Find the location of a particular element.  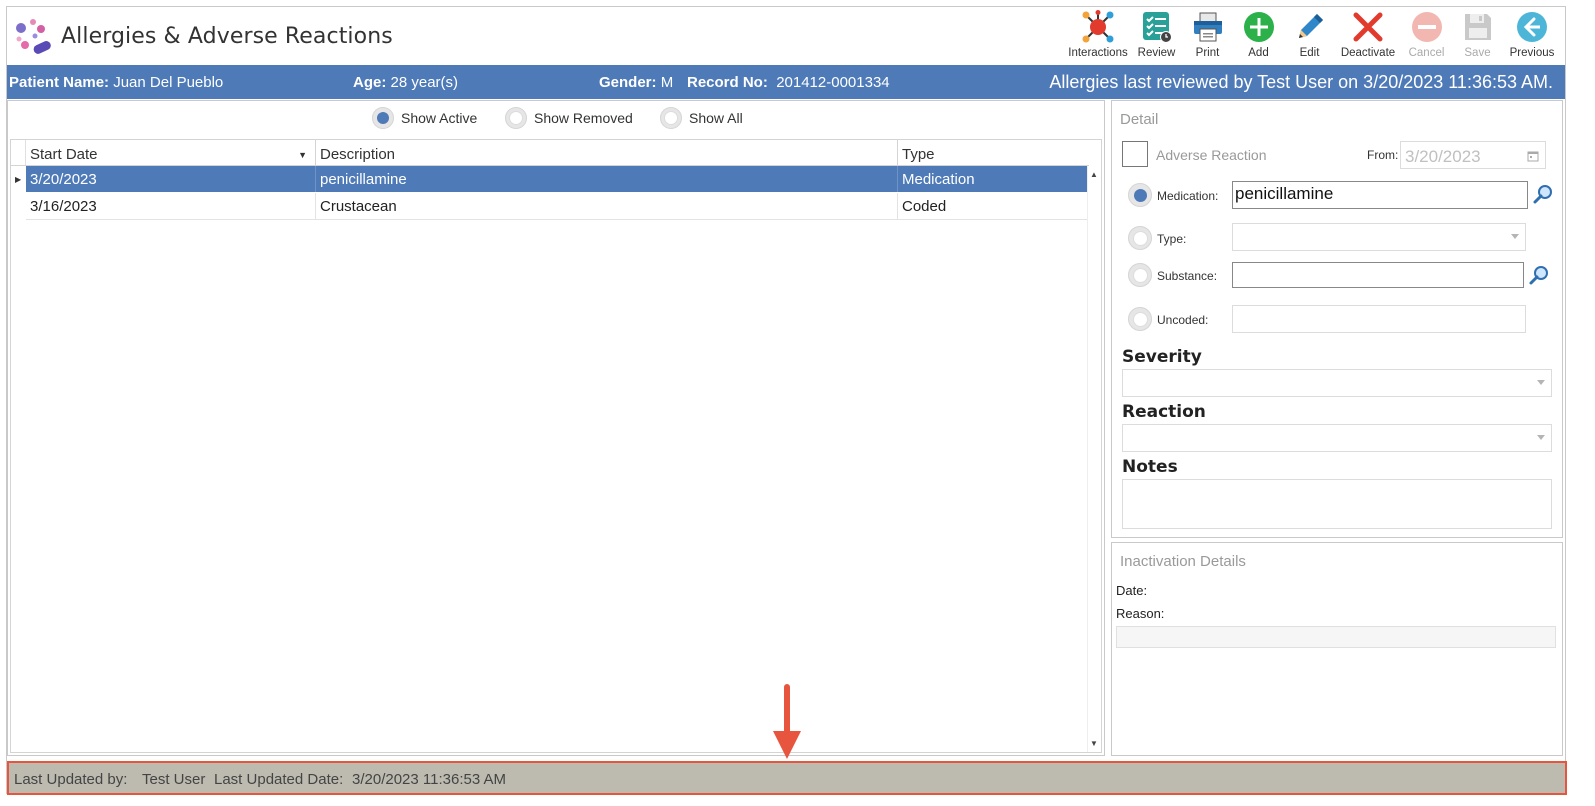

patient-gender: Gender: M is located at coordinates (636, 82).